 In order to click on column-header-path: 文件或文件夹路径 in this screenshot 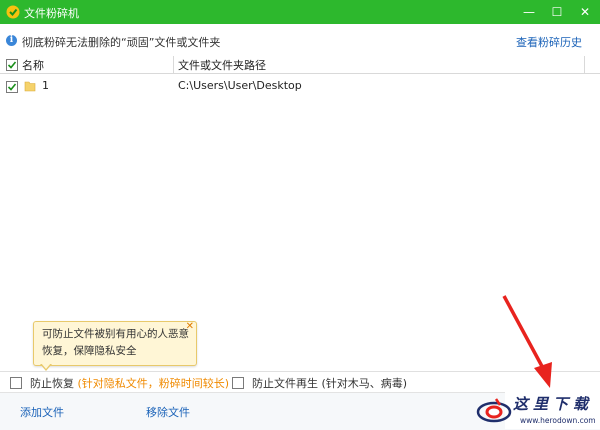, I will do `click(222, 65)`.